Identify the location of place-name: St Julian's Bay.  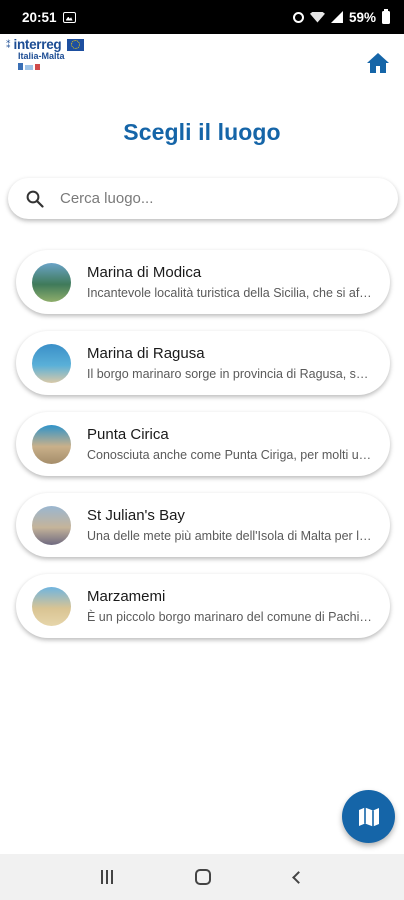
(136, 515).